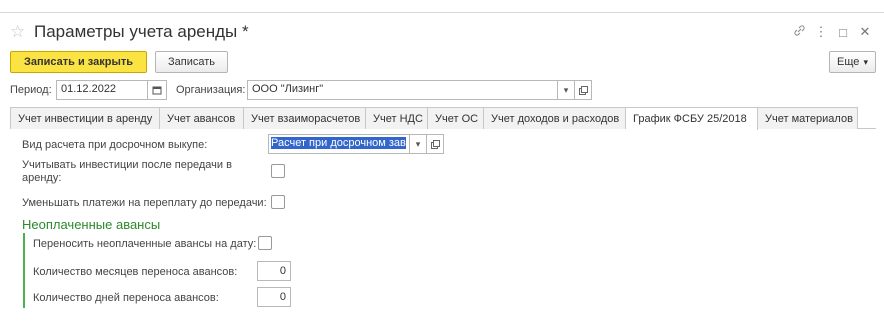  Describe the element at coordinates (402, 90) in the screenshot. I see `organization-input: ООО "Лизинг"` at that location.